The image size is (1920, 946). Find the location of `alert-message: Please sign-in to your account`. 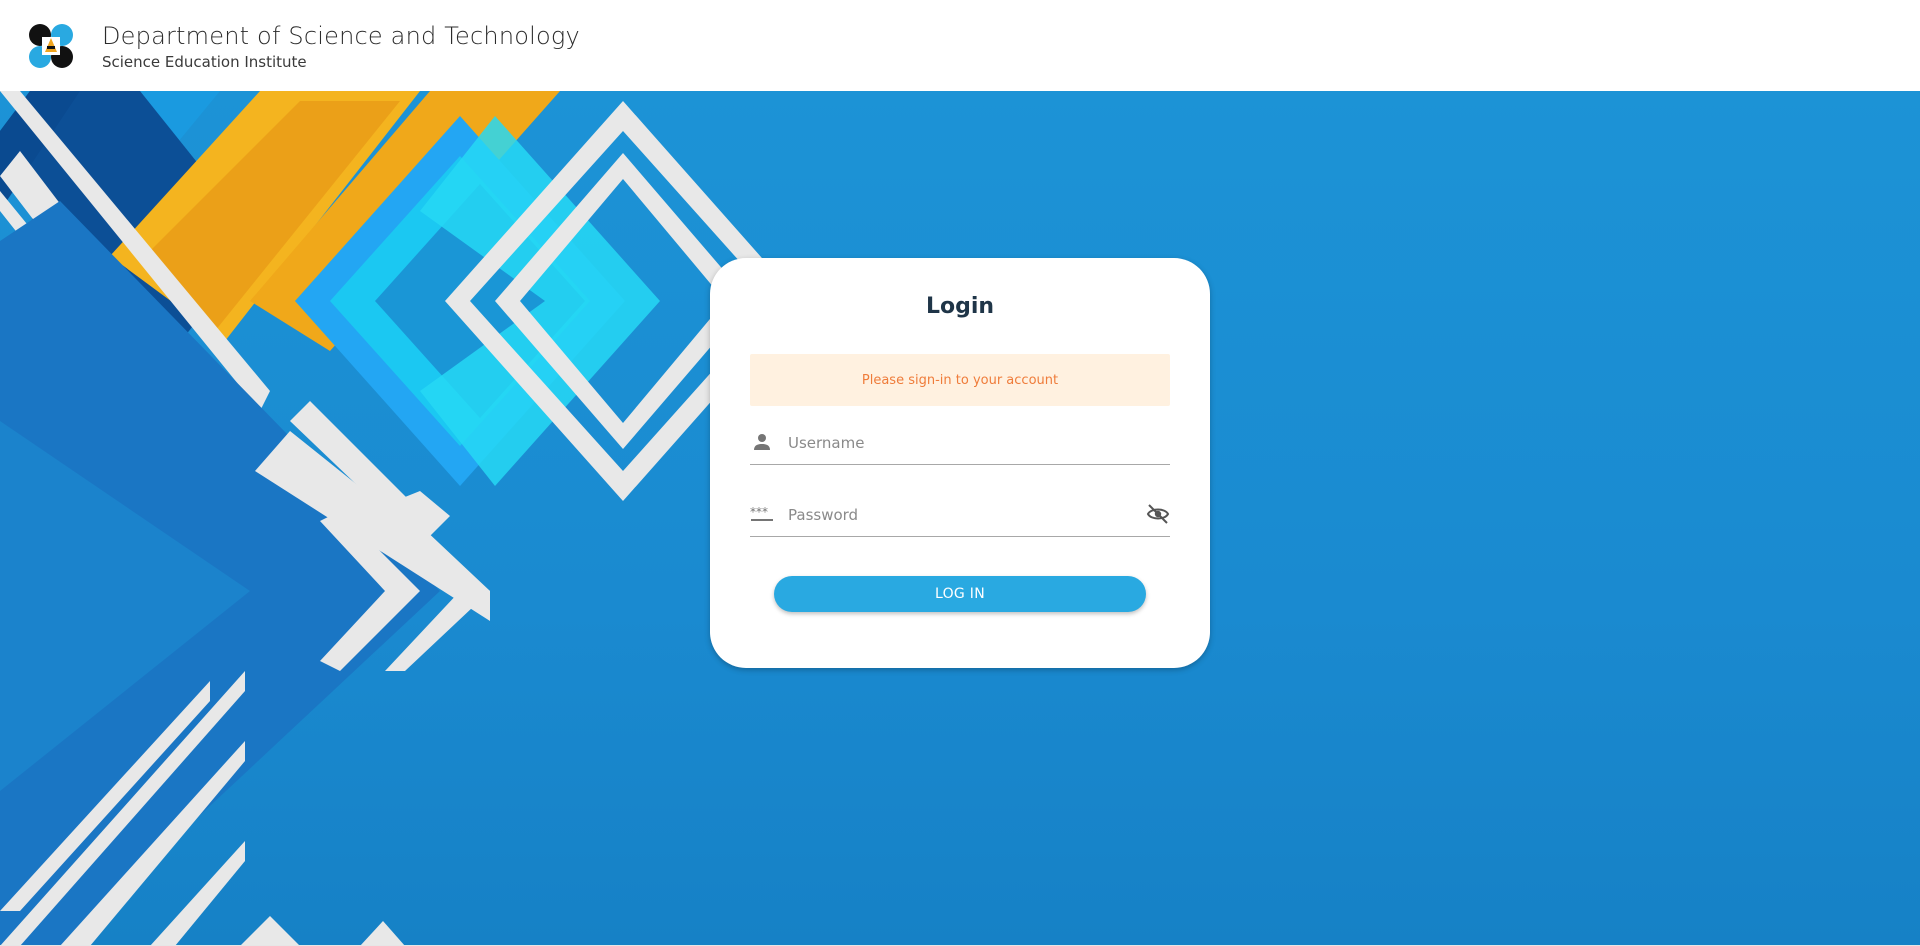

alert-message: Please sign-in to your account is located at coordinates (960, 380).